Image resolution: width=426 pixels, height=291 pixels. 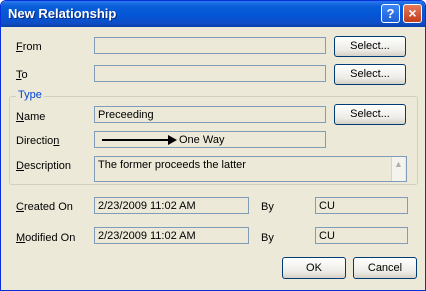 What do you see at coordinates (44, 207) in the screenshot?
I see `created-on-label: Created On` at bounding box center [44, 207].